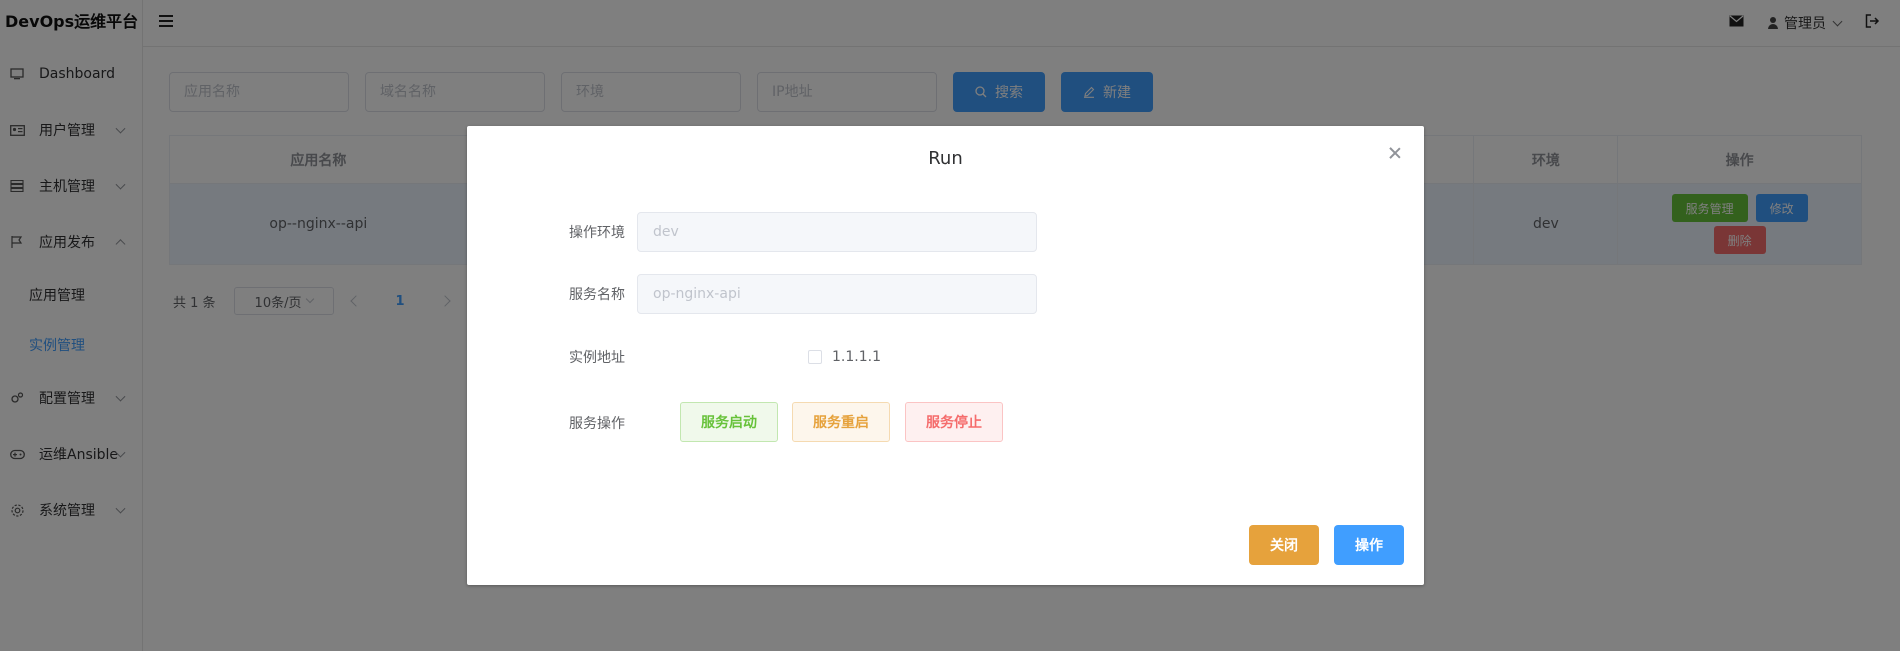  Describe the element at coordinates (597, 233) in the screenshot. I see `env-label: 操作环境` at that location.